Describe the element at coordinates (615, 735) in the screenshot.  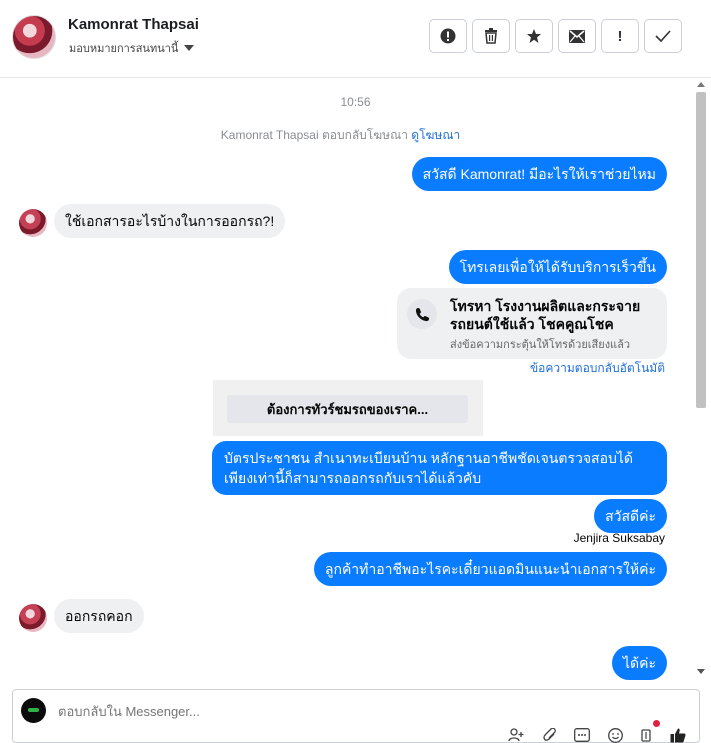
I see `emoji-icon` at that location.